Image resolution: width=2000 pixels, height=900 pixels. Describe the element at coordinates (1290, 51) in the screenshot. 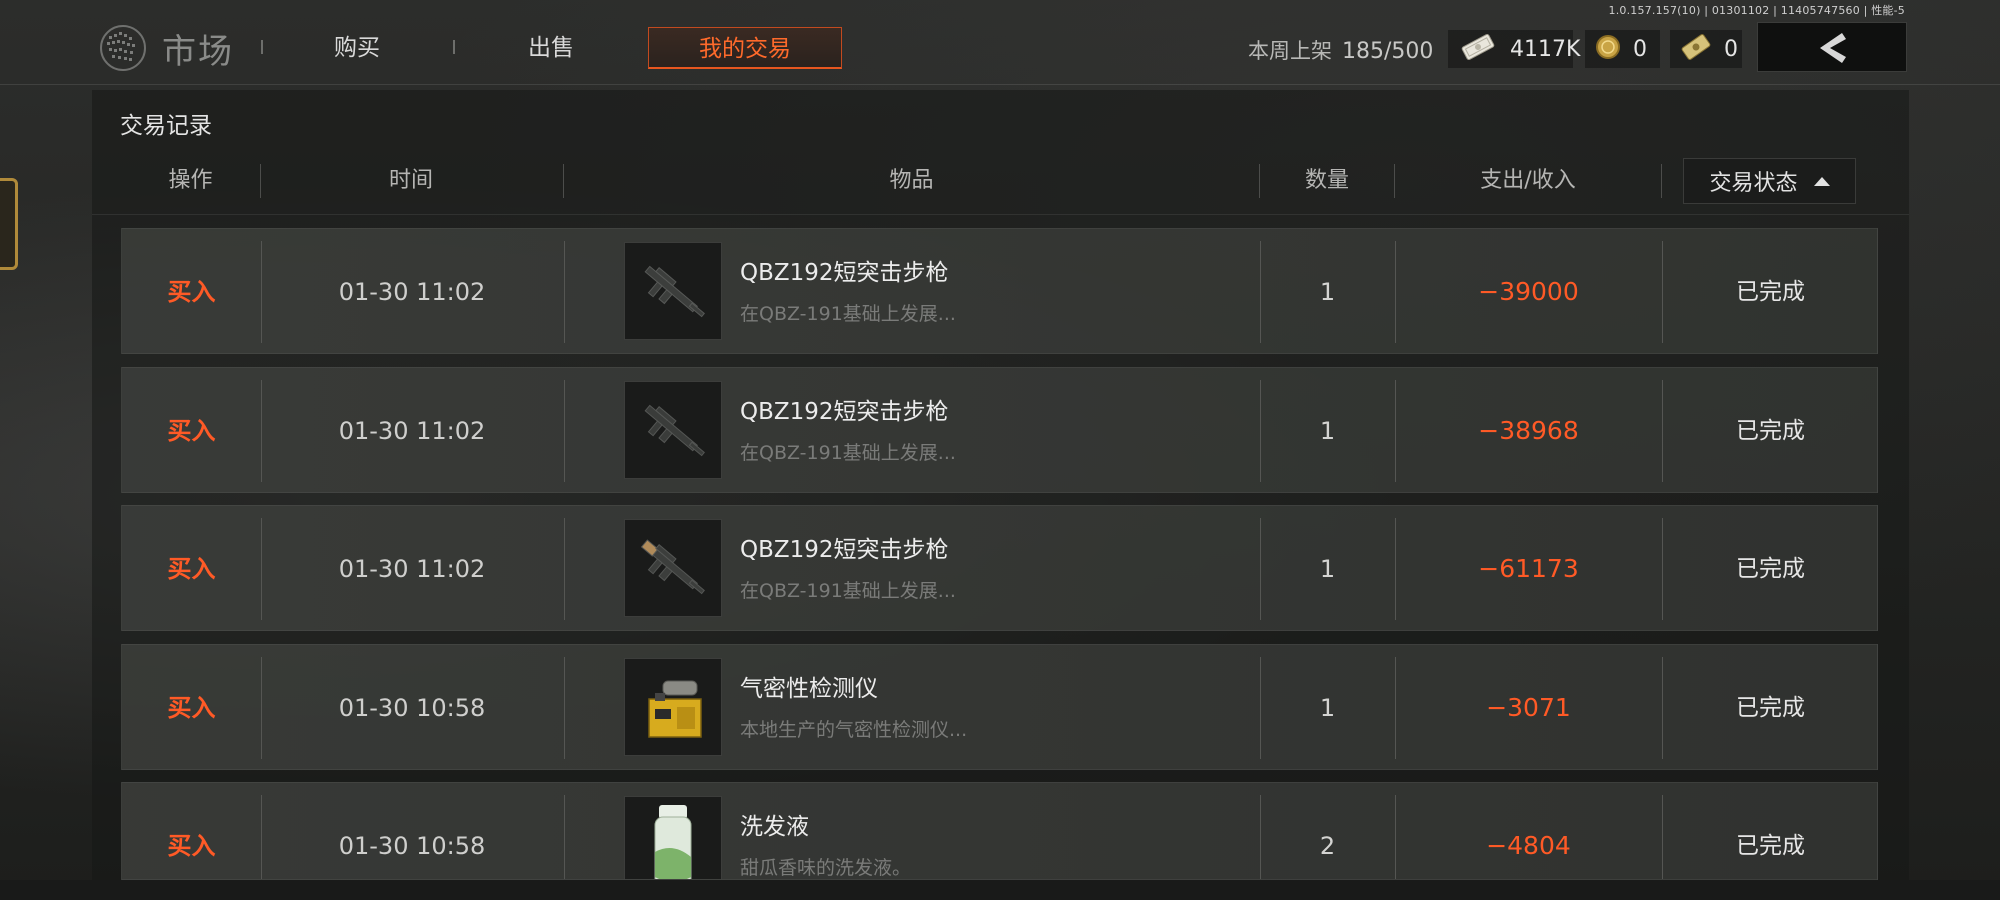

I see `weekly-listing-label: 本周上架` at that location.